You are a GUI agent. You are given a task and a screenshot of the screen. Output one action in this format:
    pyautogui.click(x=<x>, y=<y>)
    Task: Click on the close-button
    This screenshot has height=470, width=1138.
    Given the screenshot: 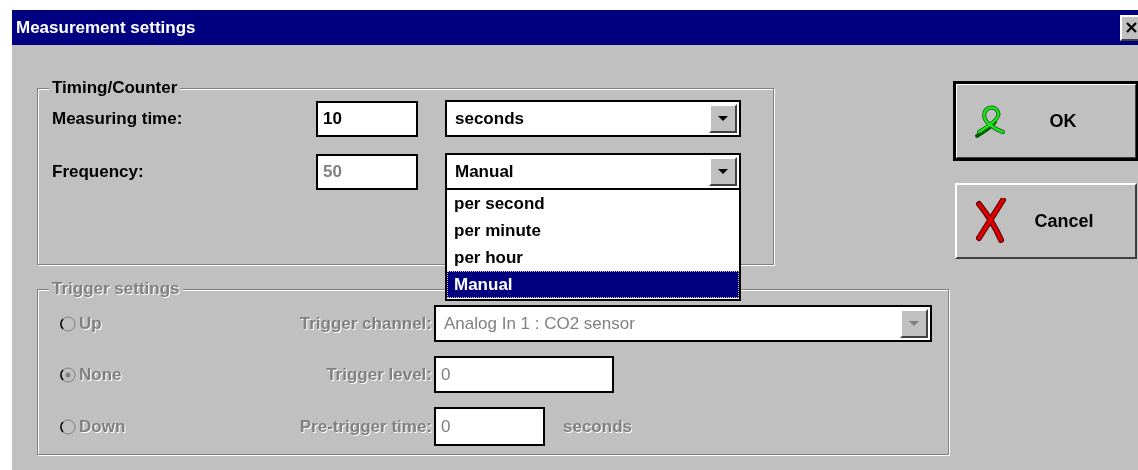 What is the action you would take?
    pyautogui.click(x=1129, y=27)
    